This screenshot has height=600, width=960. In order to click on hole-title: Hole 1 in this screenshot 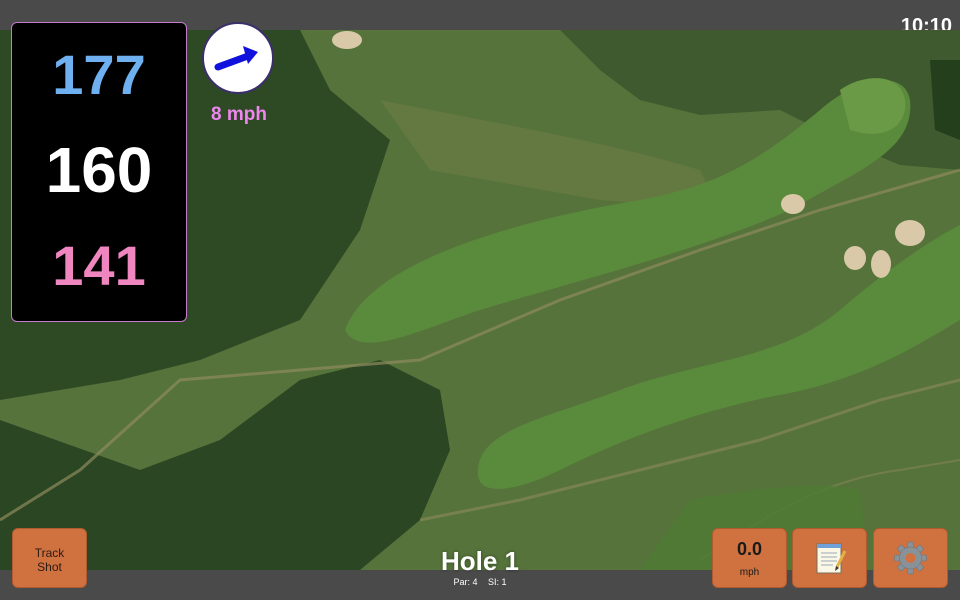, I will do `click(480, 561)`.